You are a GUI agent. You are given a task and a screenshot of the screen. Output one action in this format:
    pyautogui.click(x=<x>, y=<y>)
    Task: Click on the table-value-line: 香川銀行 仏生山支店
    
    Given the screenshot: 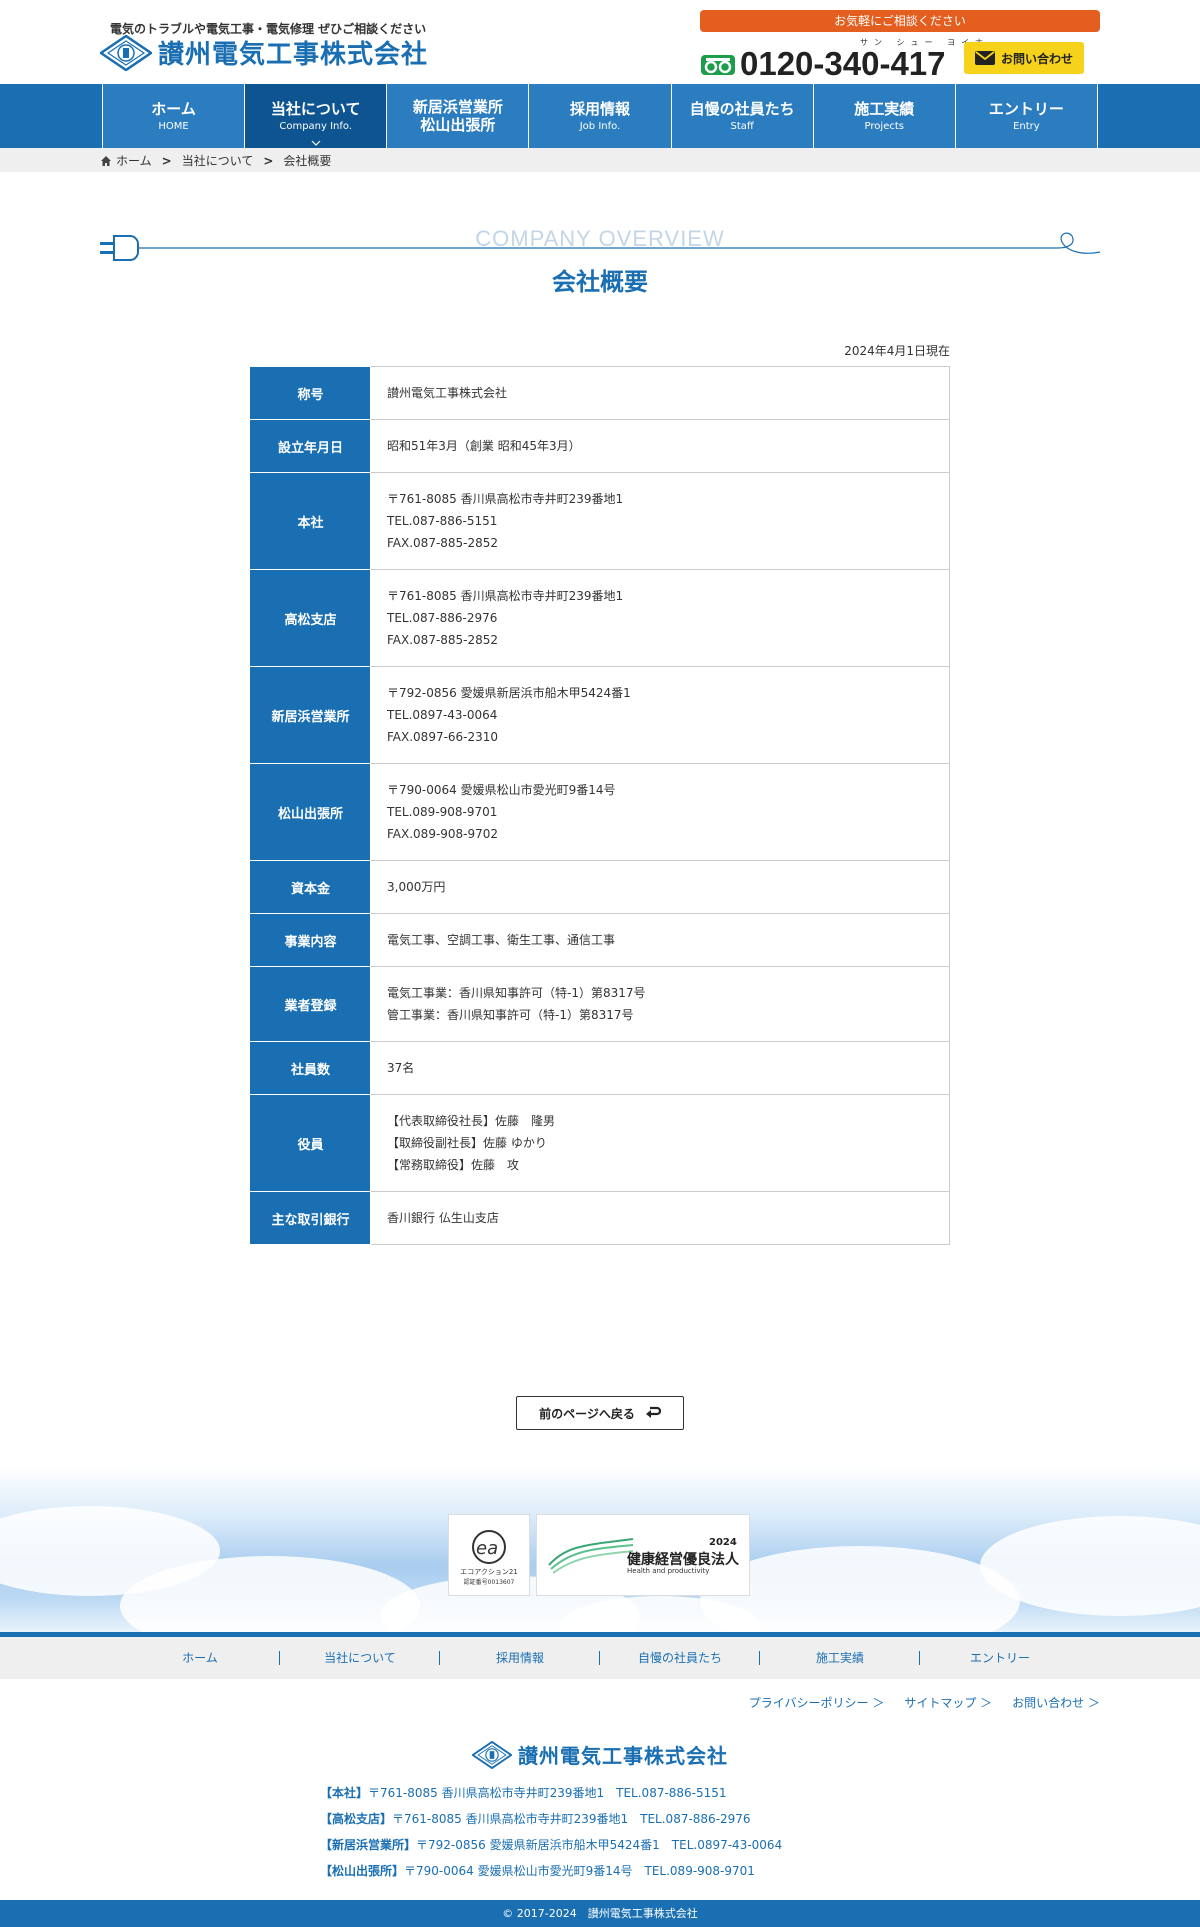 What is the action you would take?
    pyautogui.click(x=443, y=1218)
    